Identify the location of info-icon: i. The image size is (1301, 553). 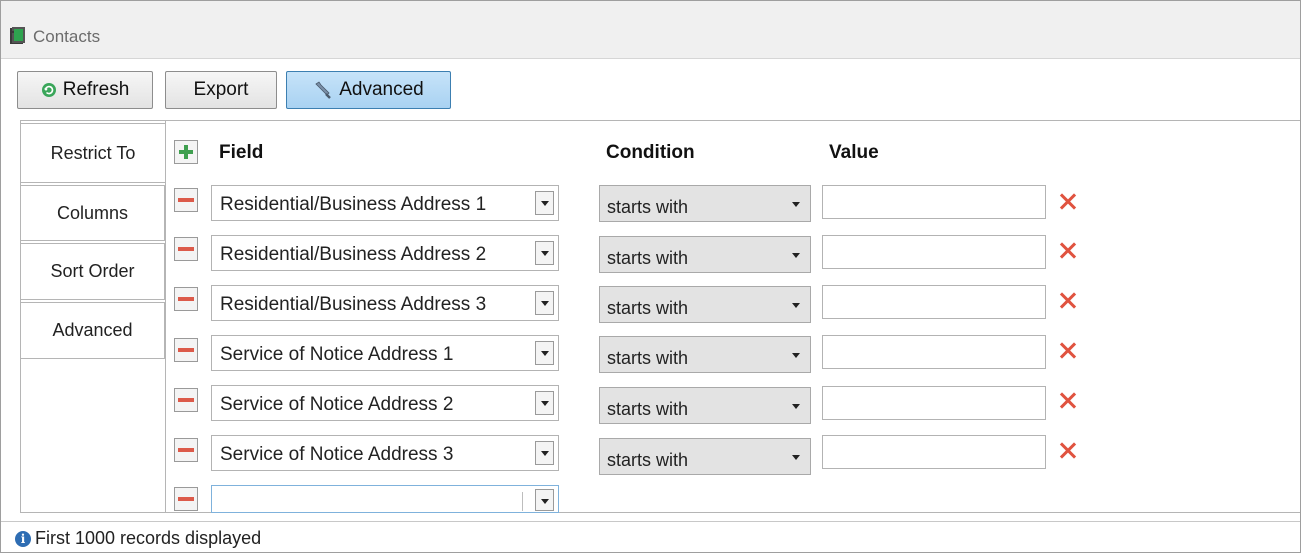
(23, 538).